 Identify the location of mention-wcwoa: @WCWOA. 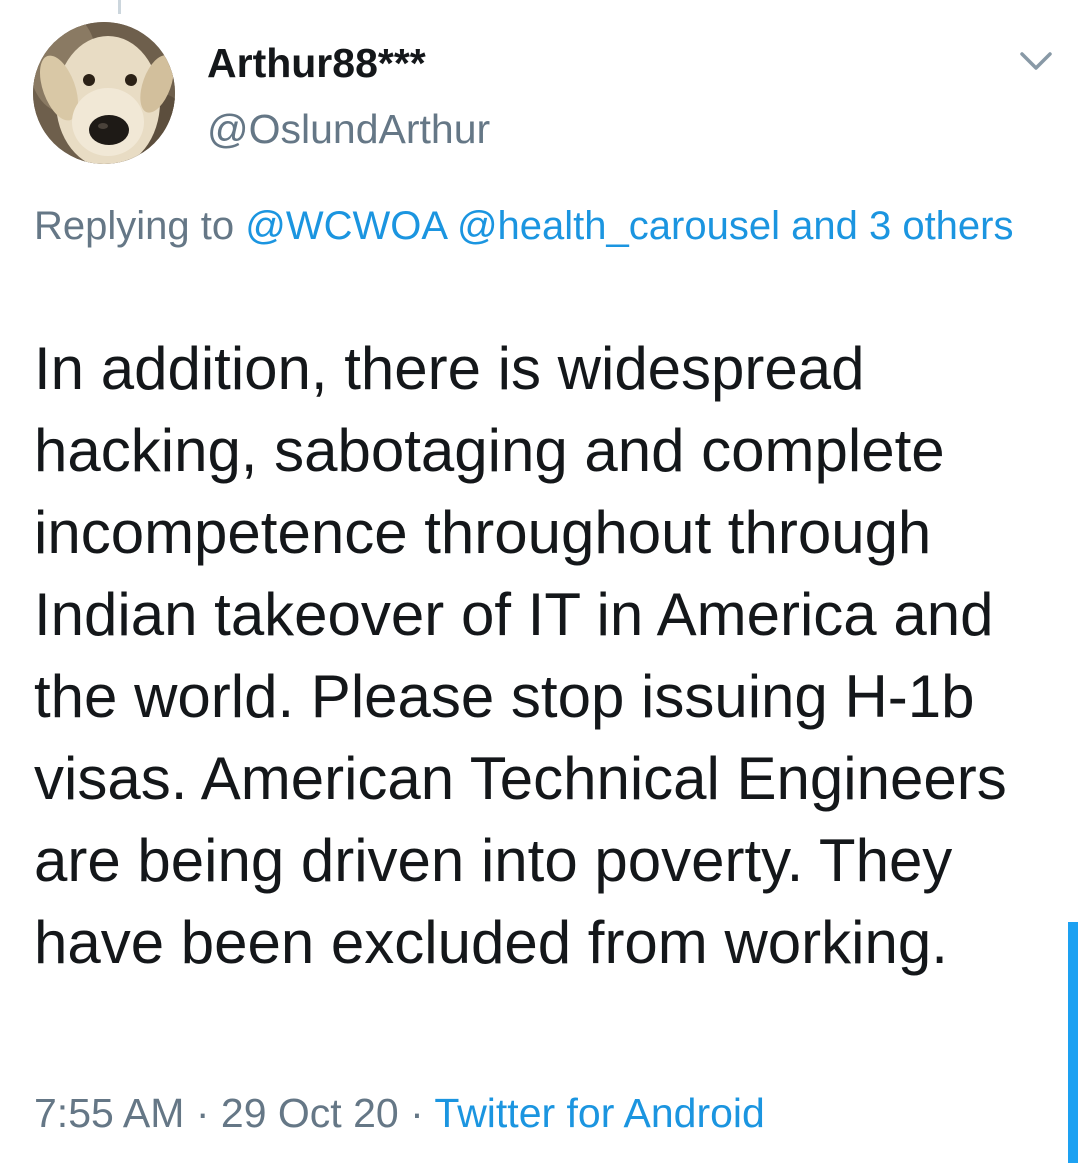
(345, 226).